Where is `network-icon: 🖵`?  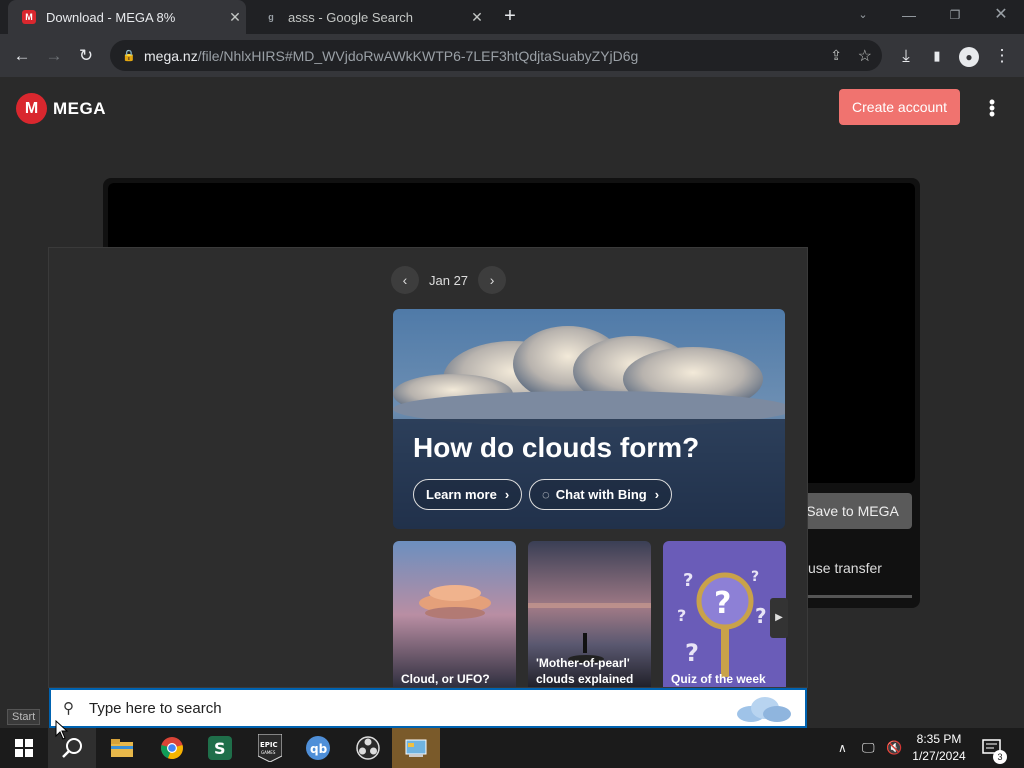 network-icon: 🖵 is located at coordinates (868, 748).